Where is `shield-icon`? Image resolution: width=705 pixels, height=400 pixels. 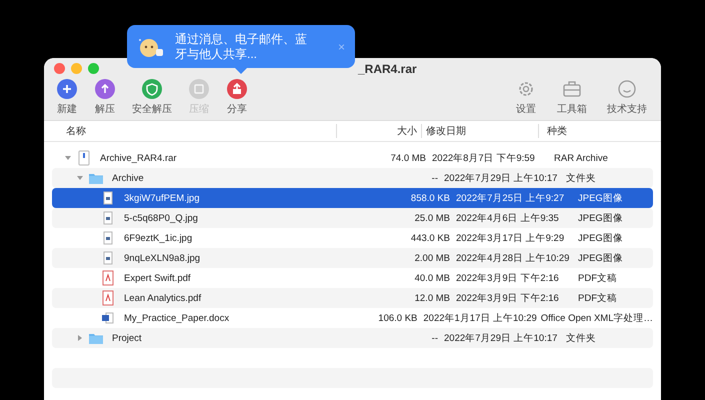
shield-icon is located at coordinates (152, 89).